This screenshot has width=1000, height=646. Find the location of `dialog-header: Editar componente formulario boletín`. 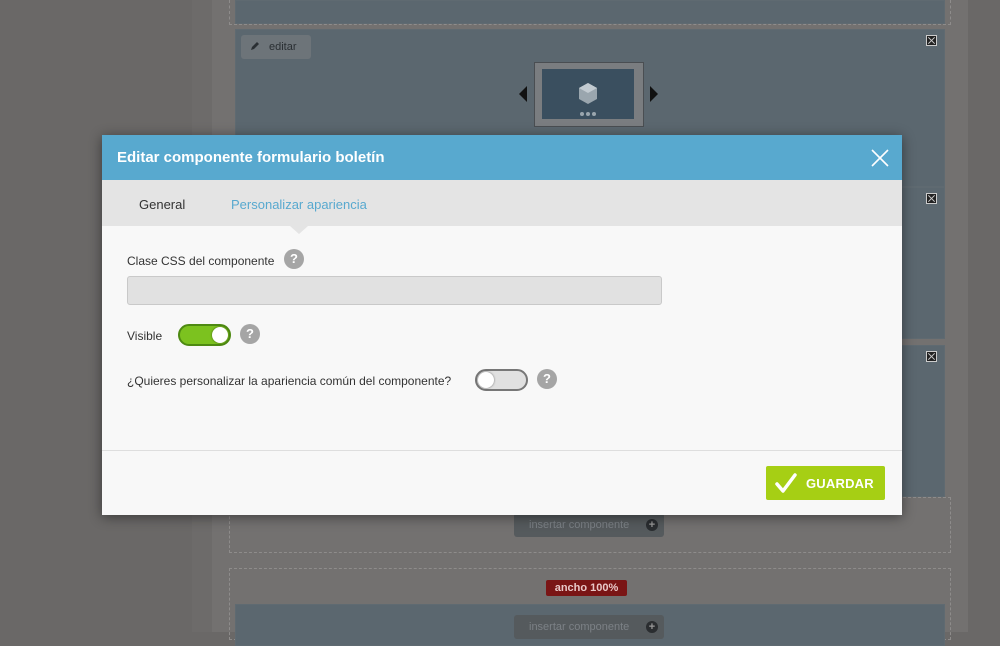

dialog-header: Editar componente formulario boletín is located at coordinates (502, 157).